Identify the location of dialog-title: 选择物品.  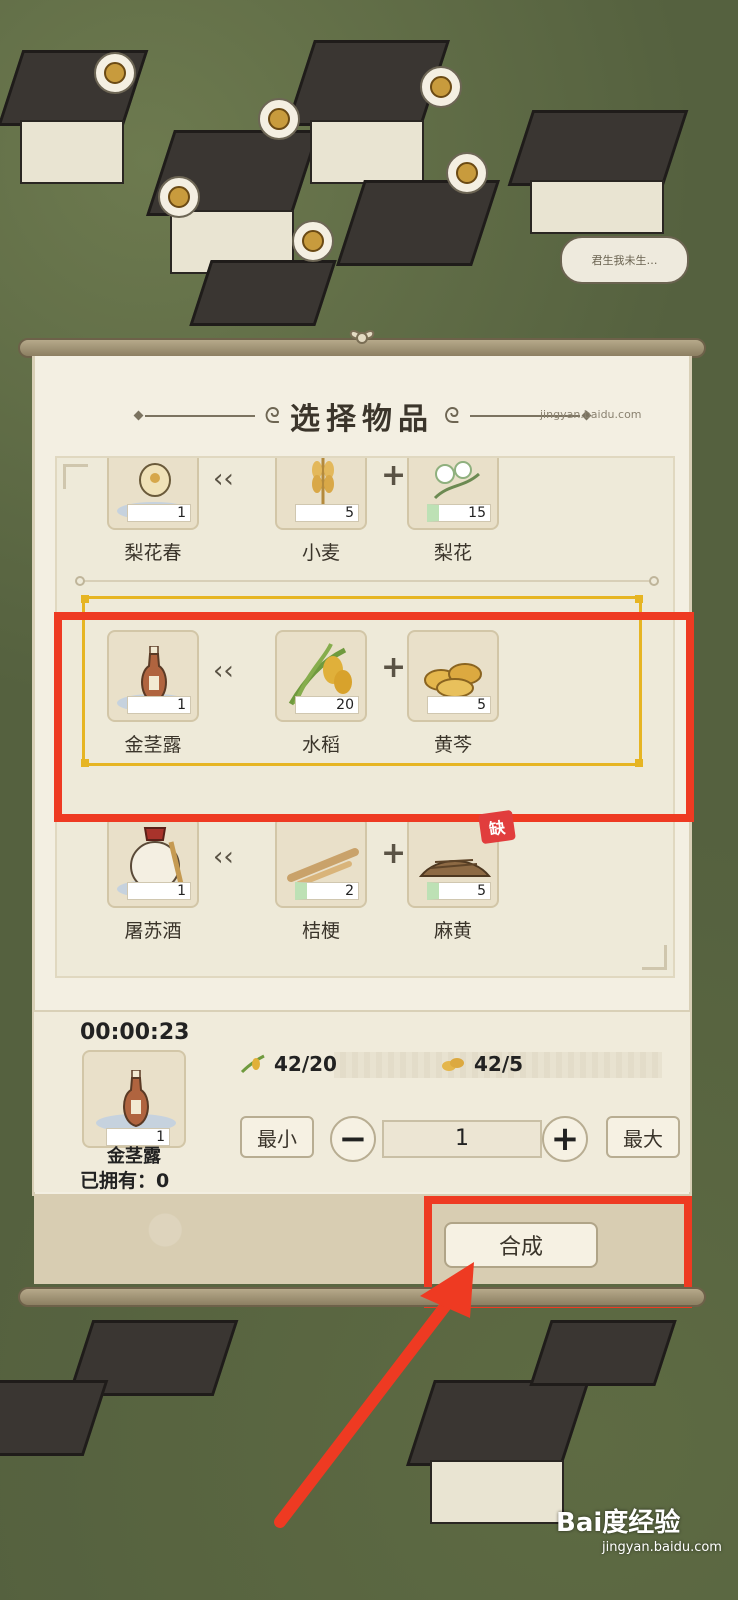
(362, 419).